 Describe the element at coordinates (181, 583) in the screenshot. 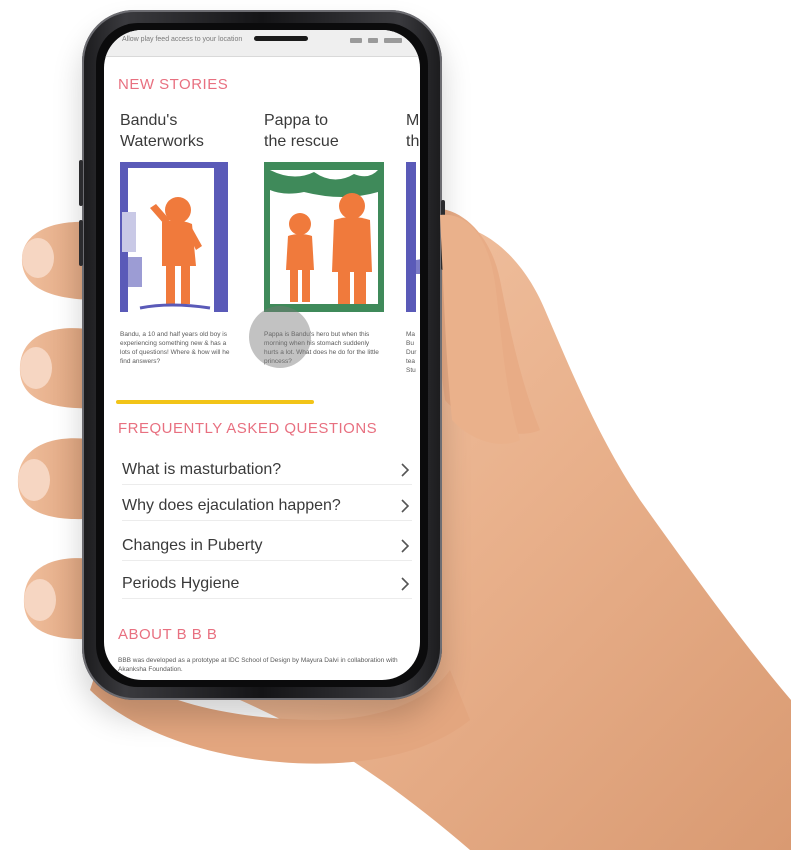

I see `faq-item-label: Periods Hygiene` at that location.